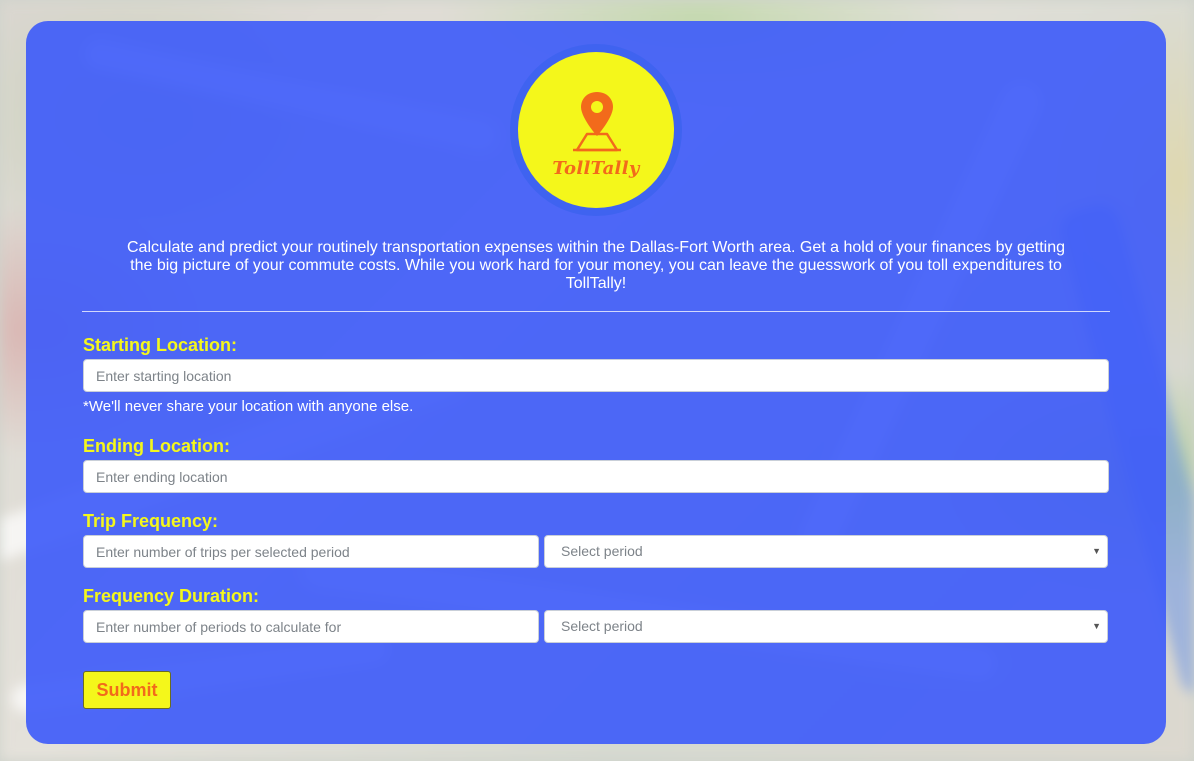 The width and height of the screenshot is (1194, 761). Describe the element at coordinates (597, 122) in the screenshot. I see `location-pin-icon` at that location.